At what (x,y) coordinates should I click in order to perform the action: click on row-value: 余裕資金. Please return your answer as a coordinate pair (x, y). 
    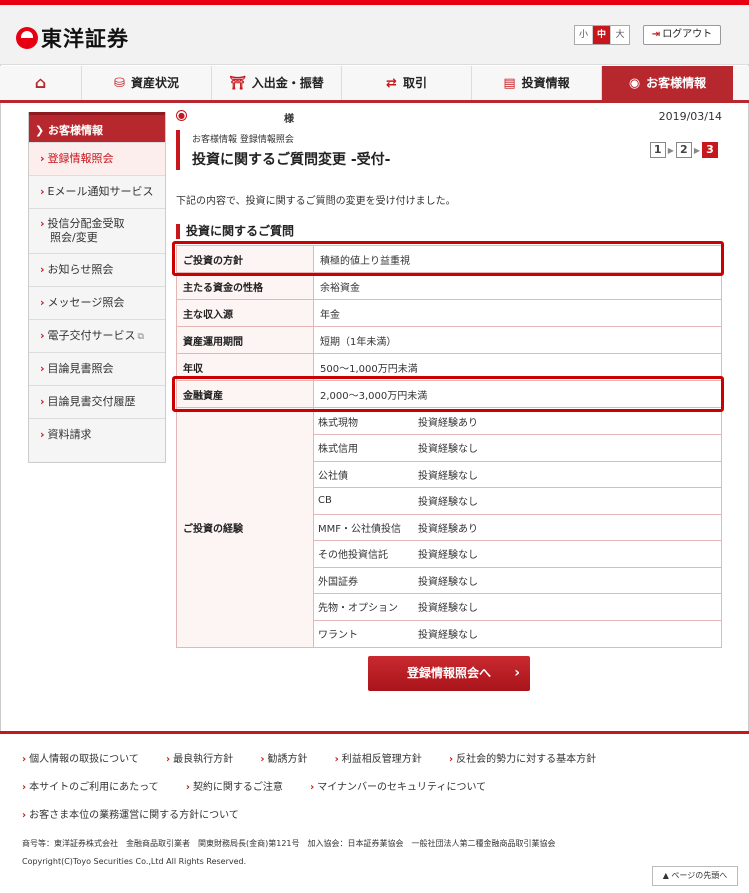
    Looking at the image, I should click on (517, 286).